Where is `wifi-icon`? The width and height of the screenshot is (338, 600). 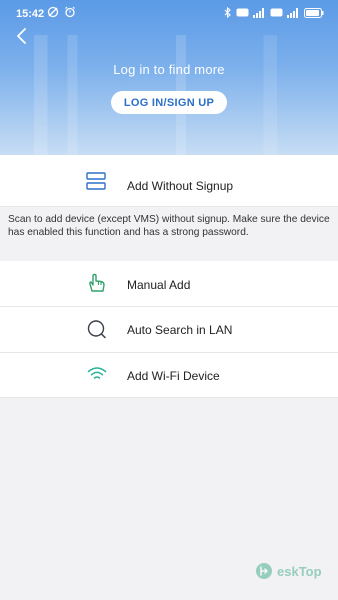
wifi-icon is located at coordinates (97, 373).